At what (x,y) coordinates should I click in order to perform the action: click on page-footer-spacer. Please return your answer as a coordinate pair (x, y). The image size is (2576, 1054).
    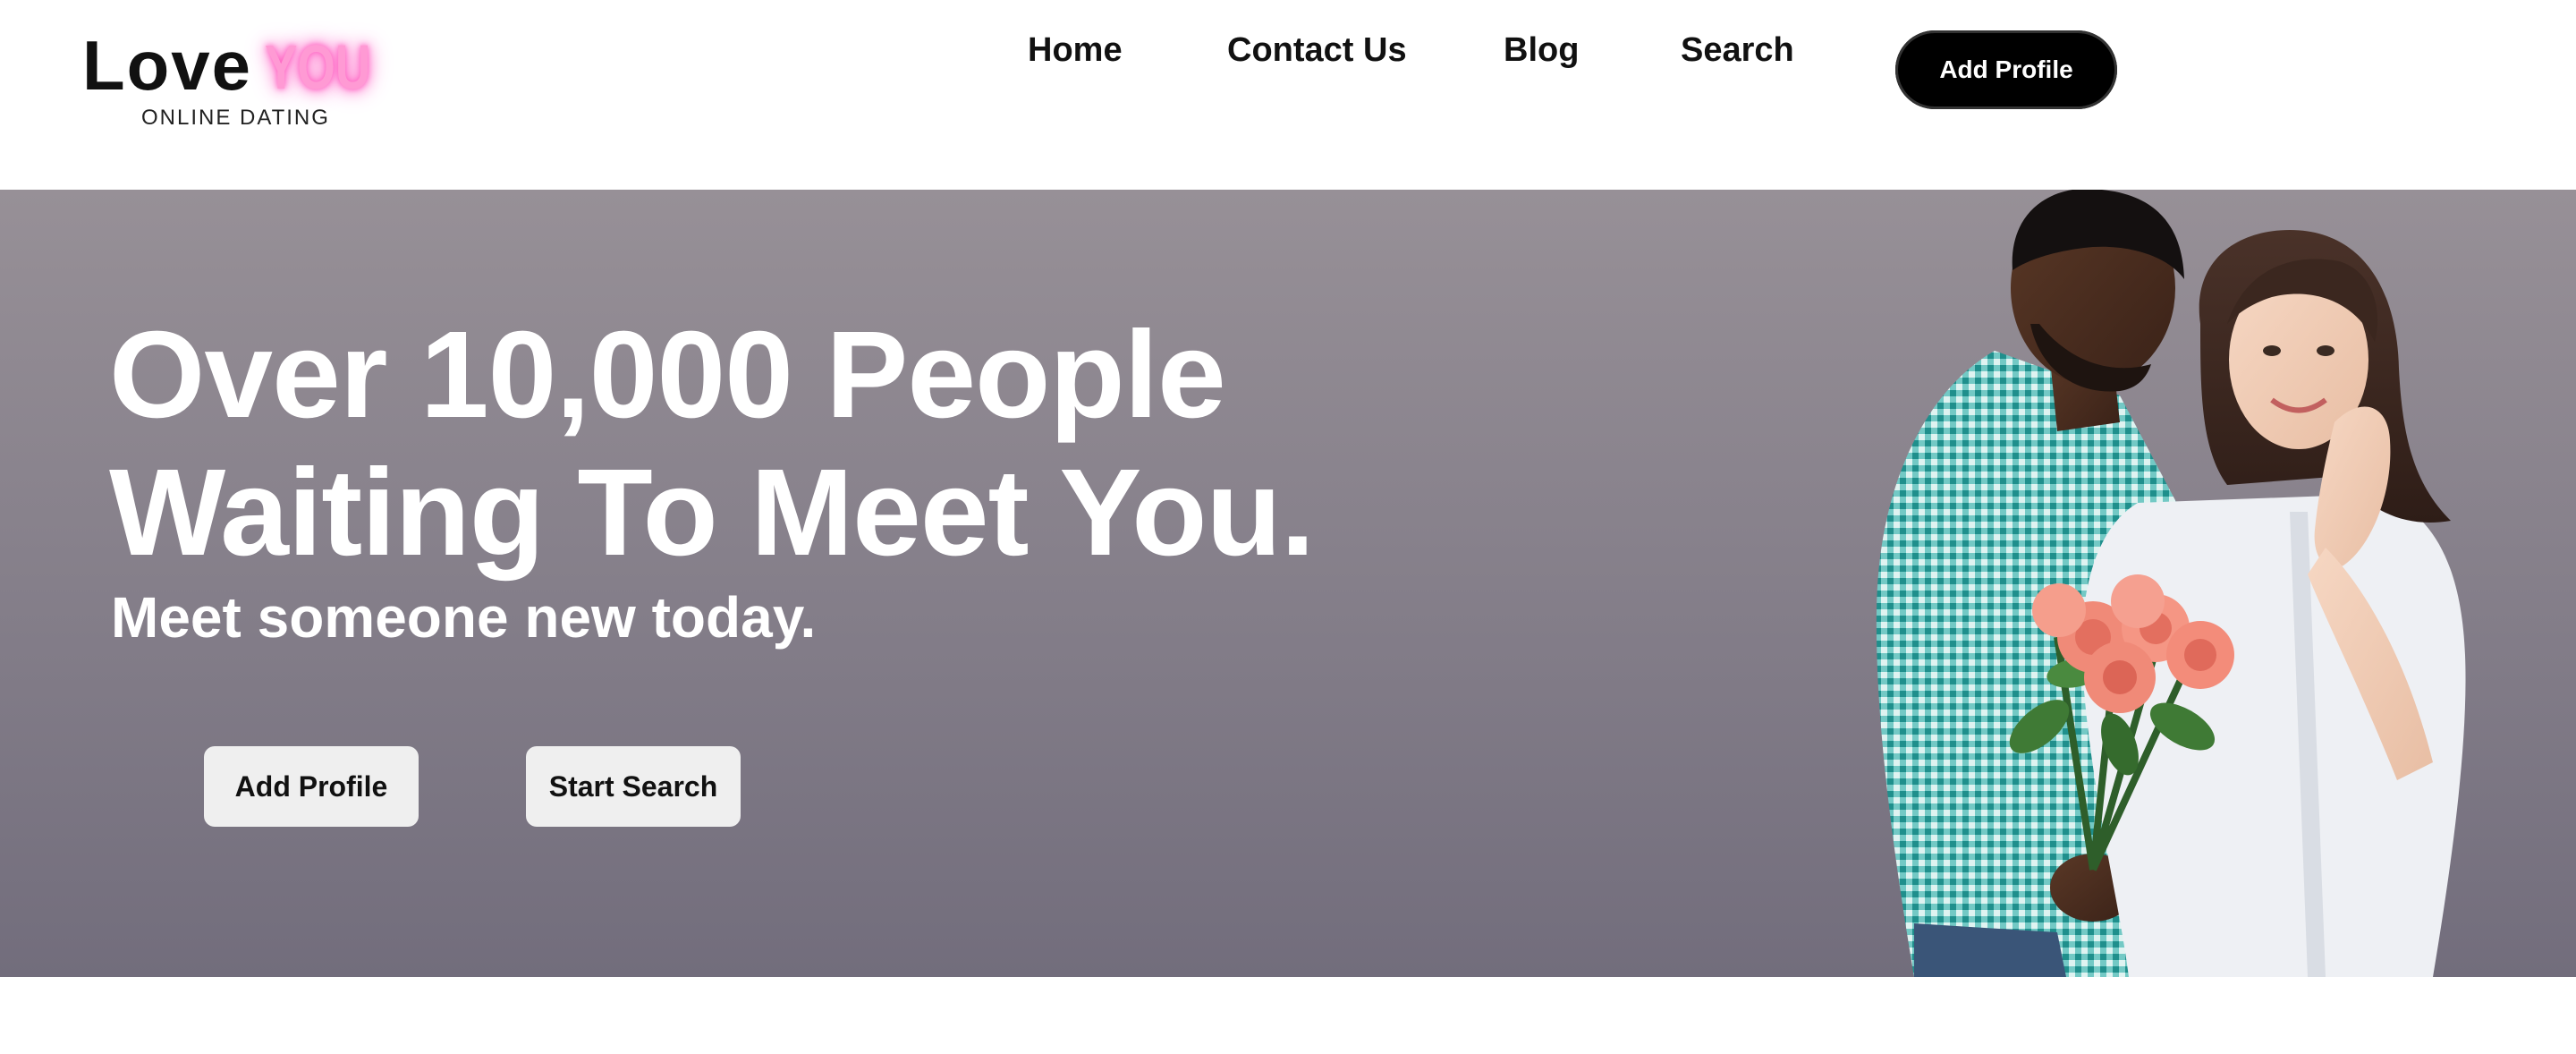
    Looking at the image, I should click on (1288, 1015).